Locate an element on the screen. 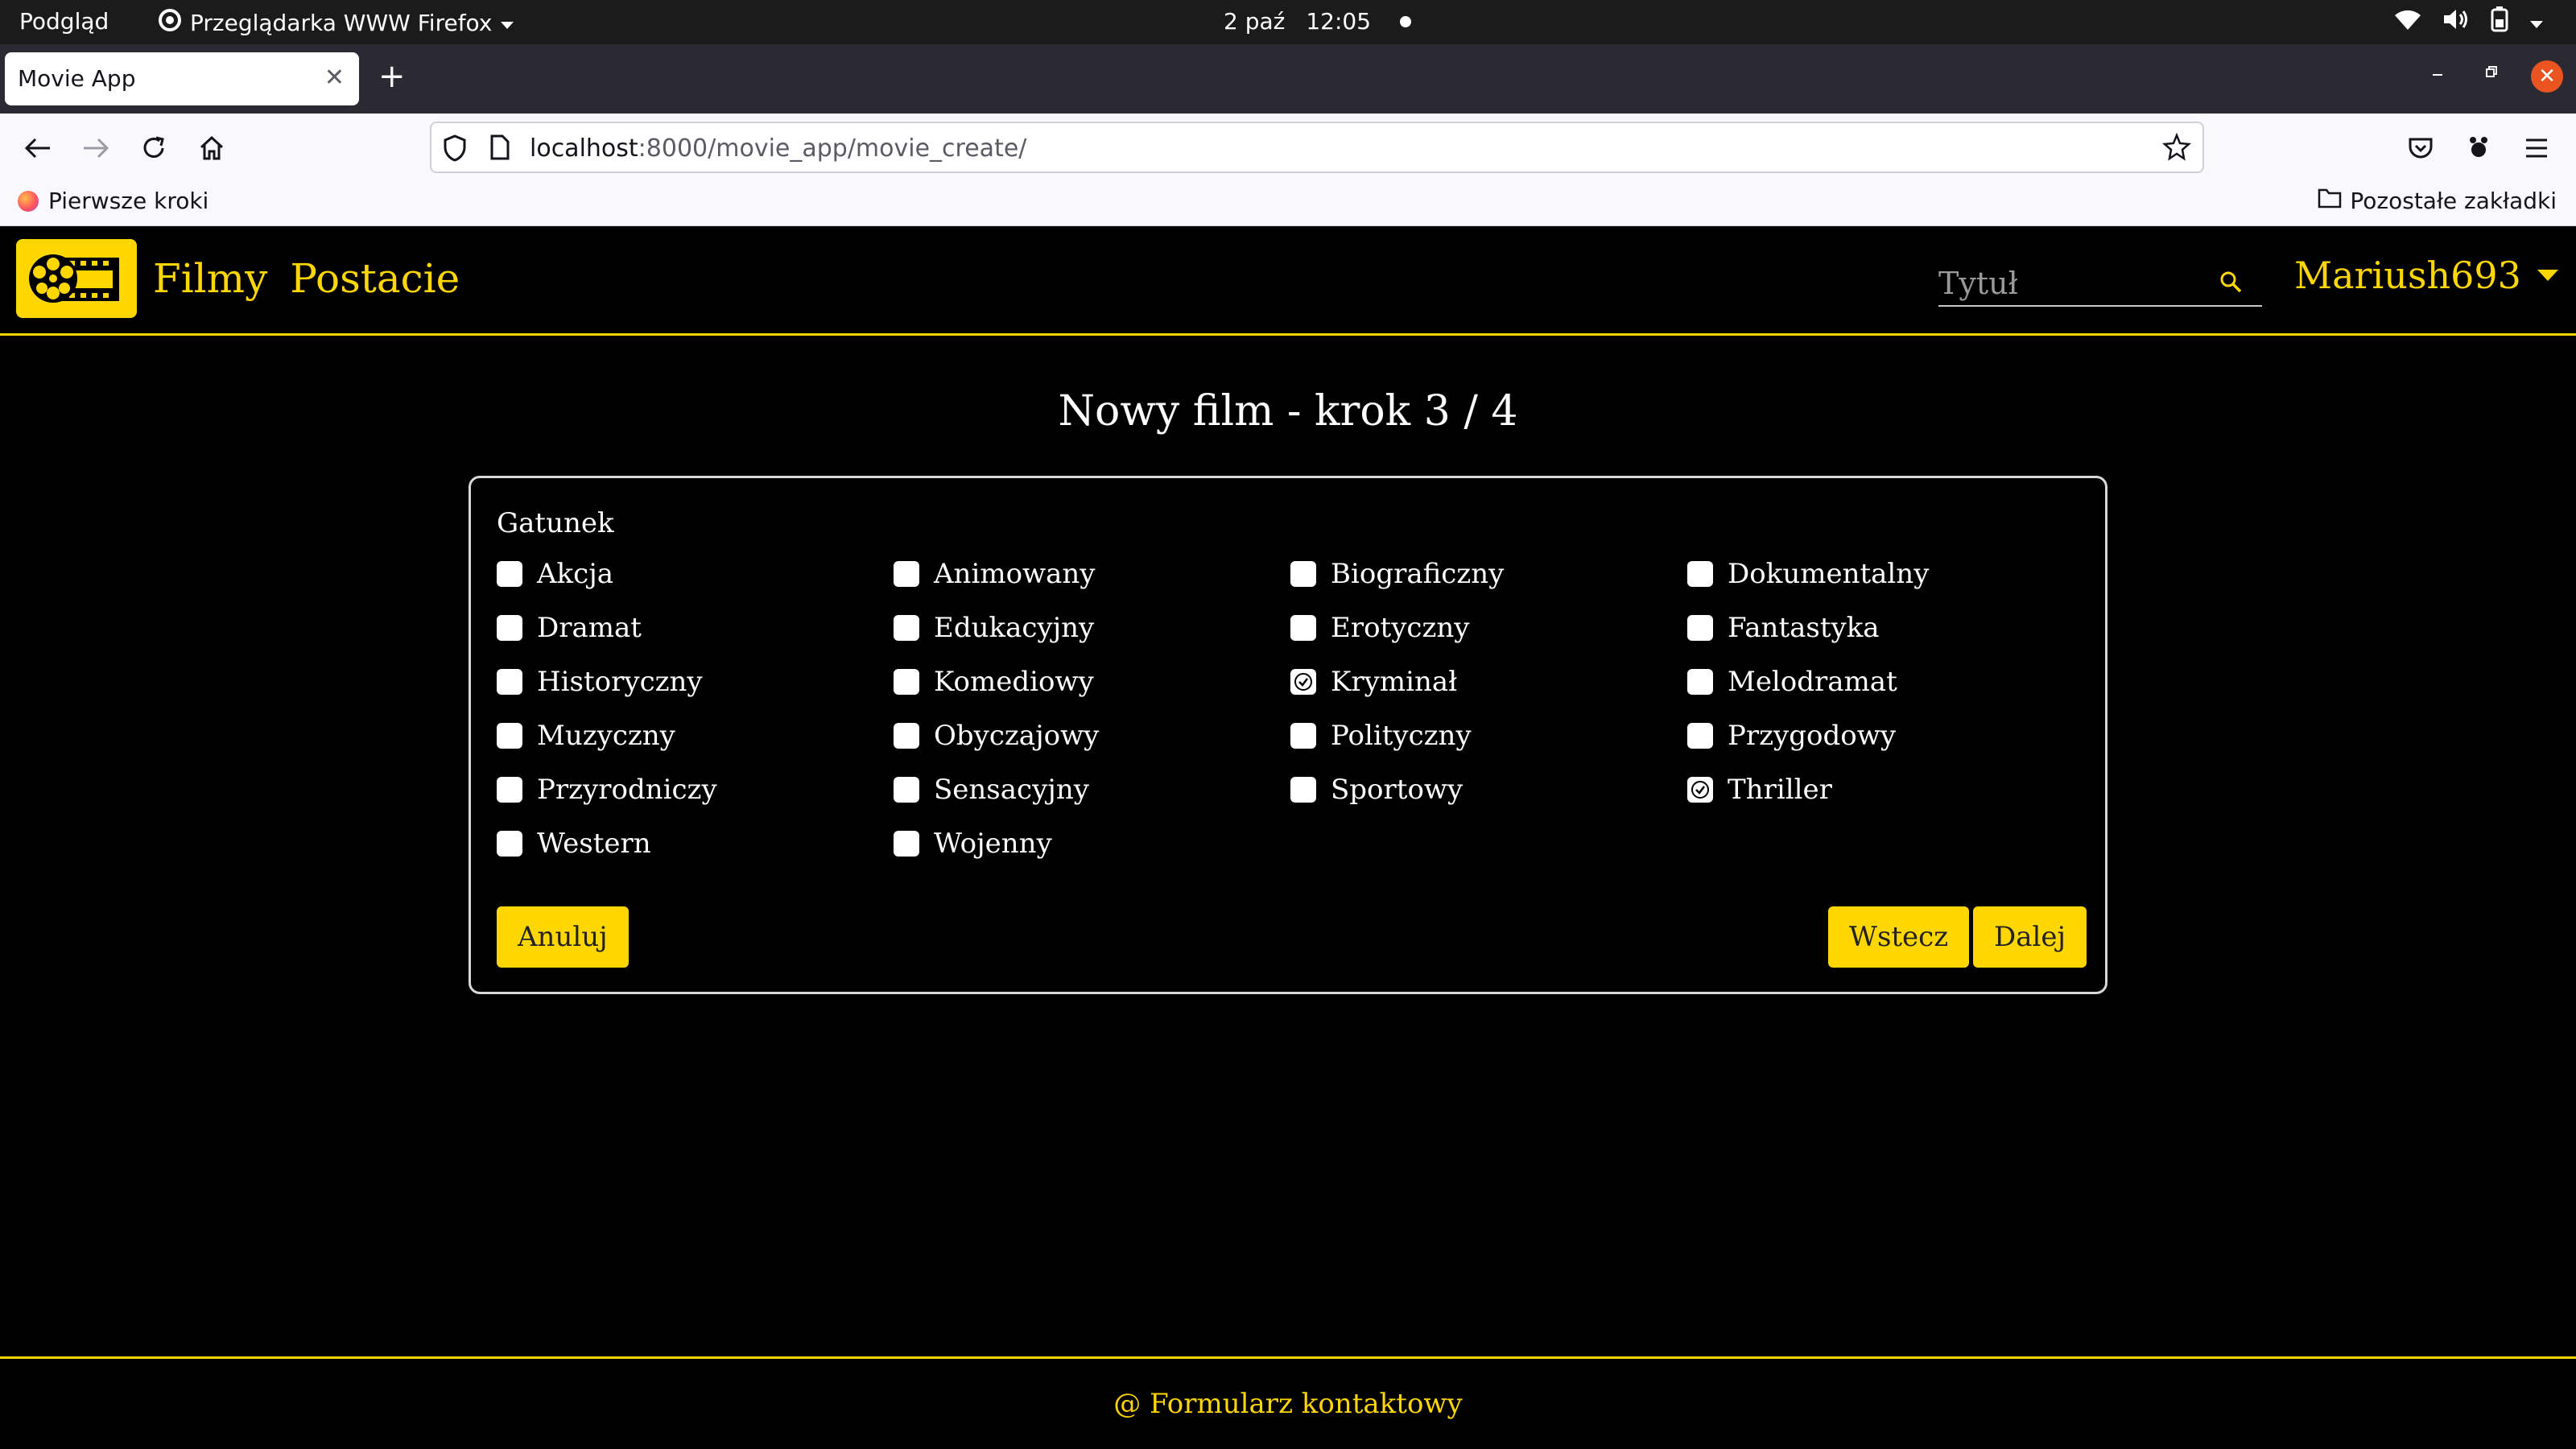 This screenshot has width=2576, height=1449. search-icon is located at coordinates (2231, 283).